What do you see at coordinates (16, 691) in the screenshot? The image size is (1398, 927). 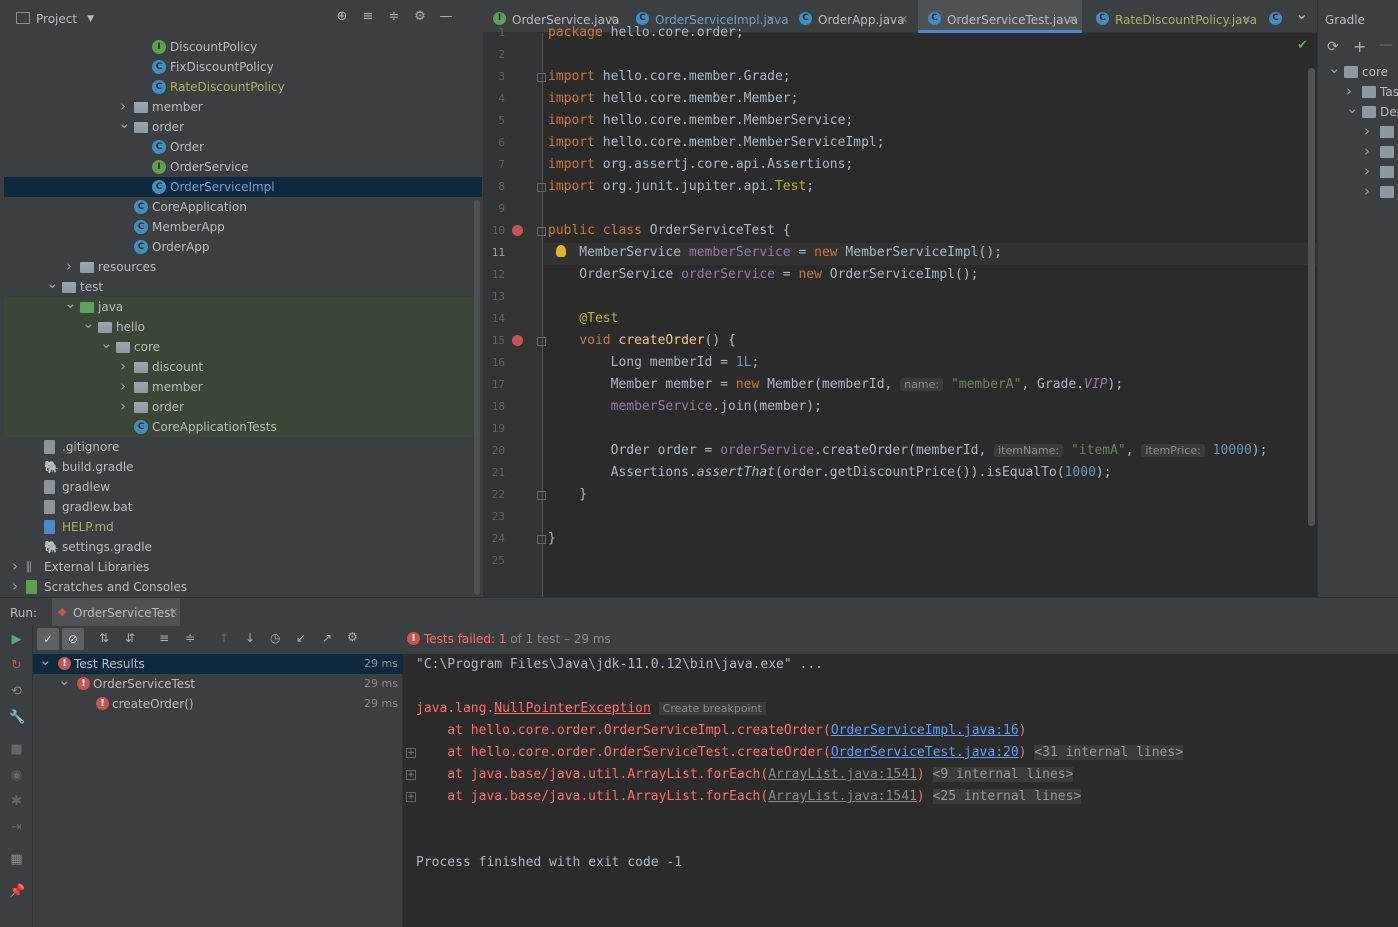 I see `toggle-autotest-icon: ⟲` at bounding box center [16, 691].